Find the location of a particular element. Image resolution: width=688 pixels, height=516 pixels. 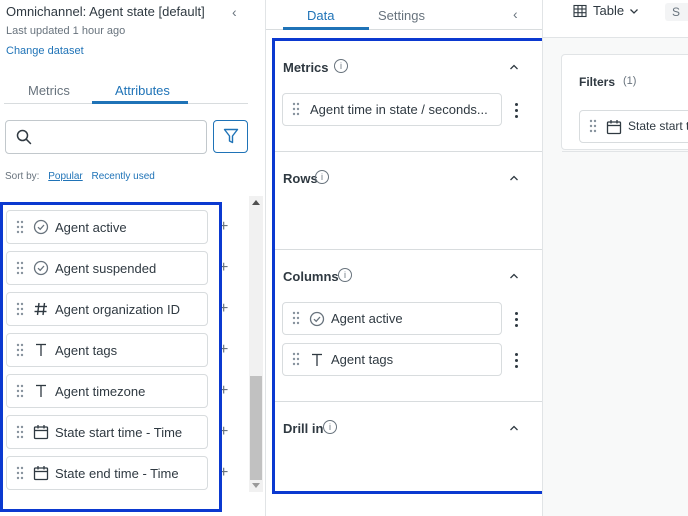

scrollbar-thumb is located at coordinates (256, 428).